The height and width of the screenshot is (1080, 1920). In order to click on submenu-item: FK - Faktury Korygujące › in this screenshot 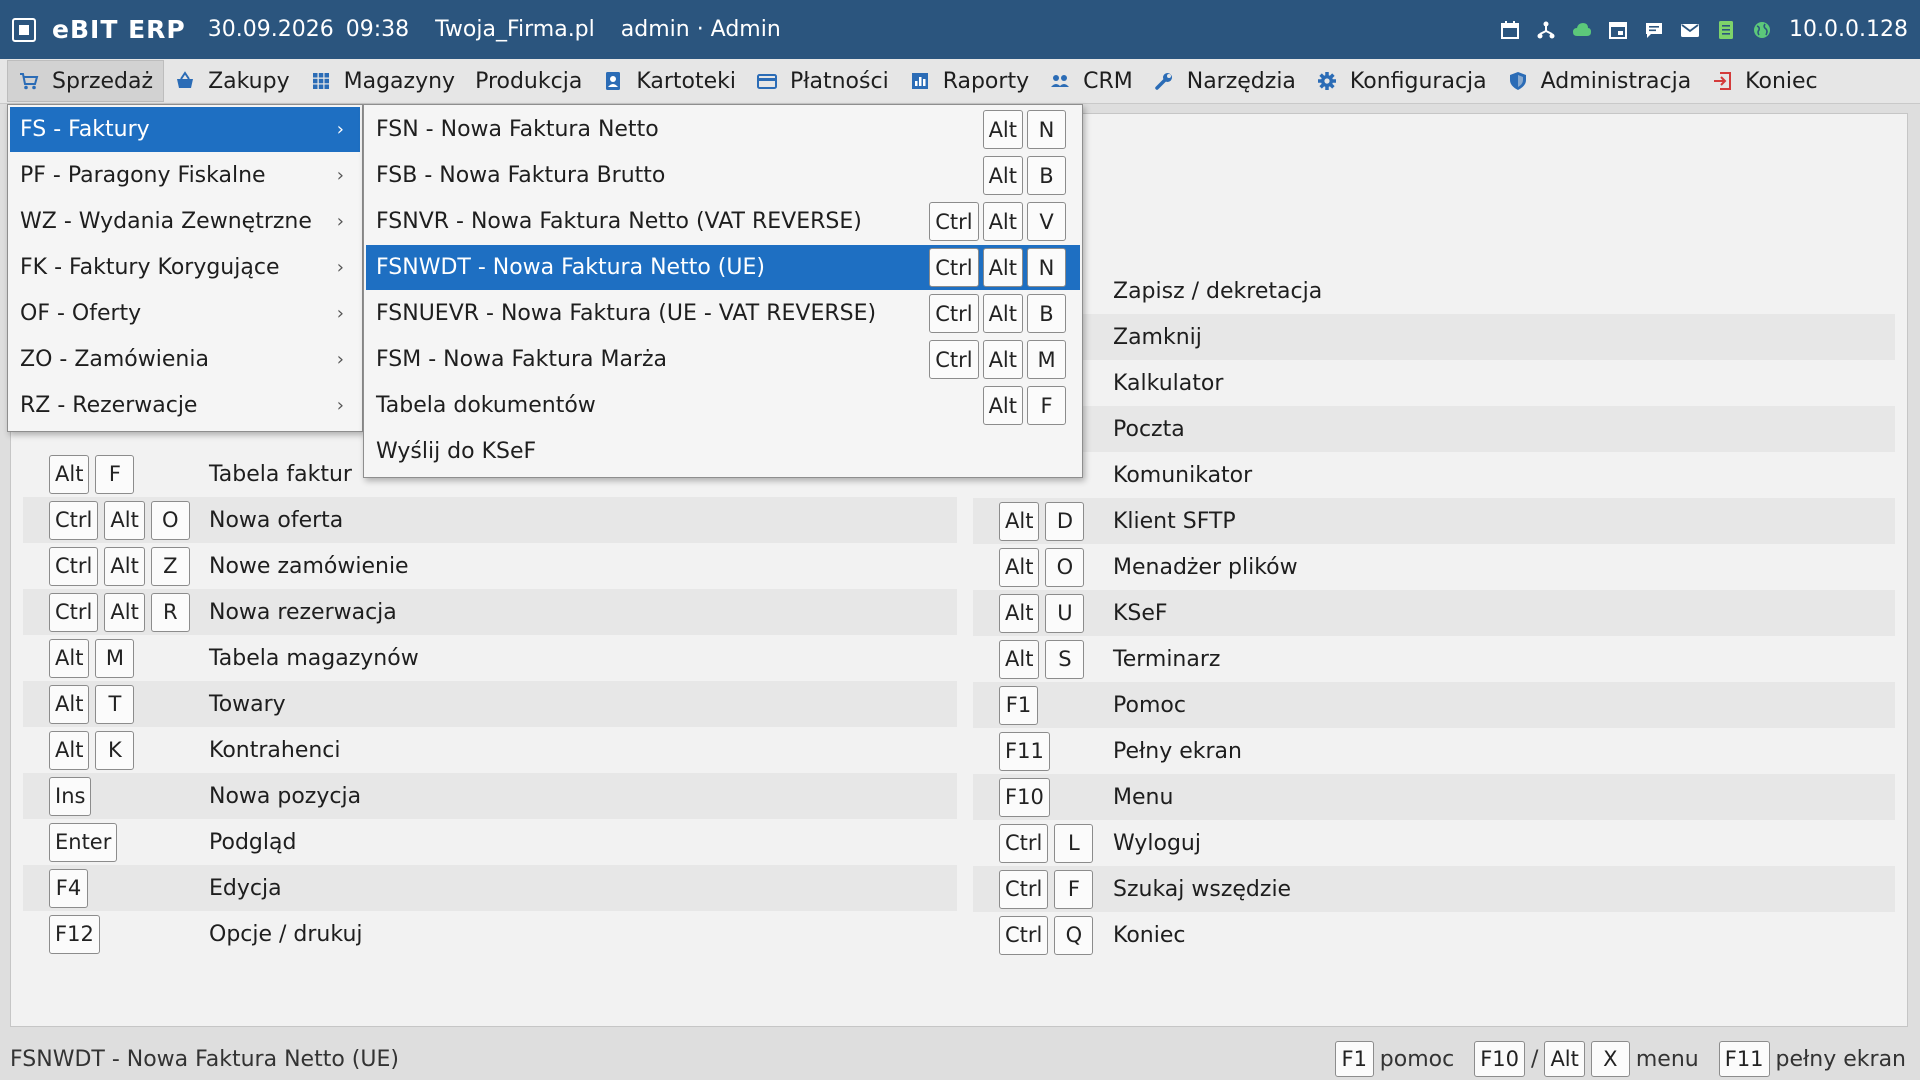, I will do `click(185, 267)`.